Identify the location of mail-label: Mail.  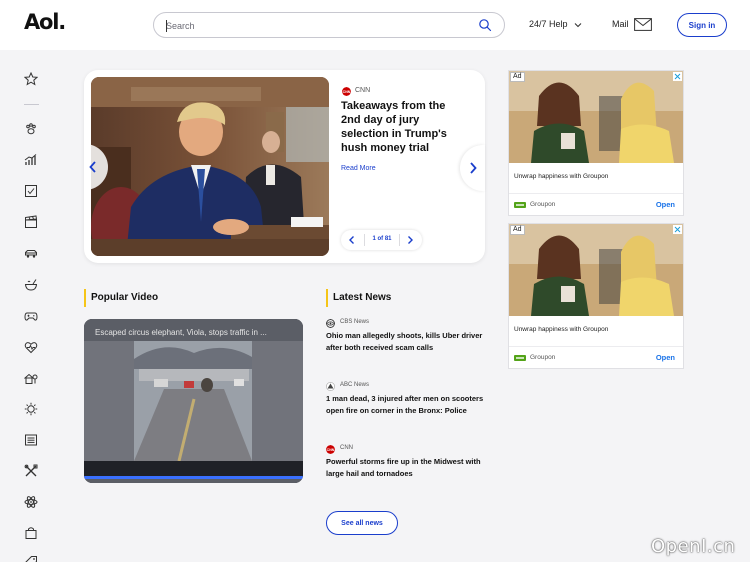
(620, 24).